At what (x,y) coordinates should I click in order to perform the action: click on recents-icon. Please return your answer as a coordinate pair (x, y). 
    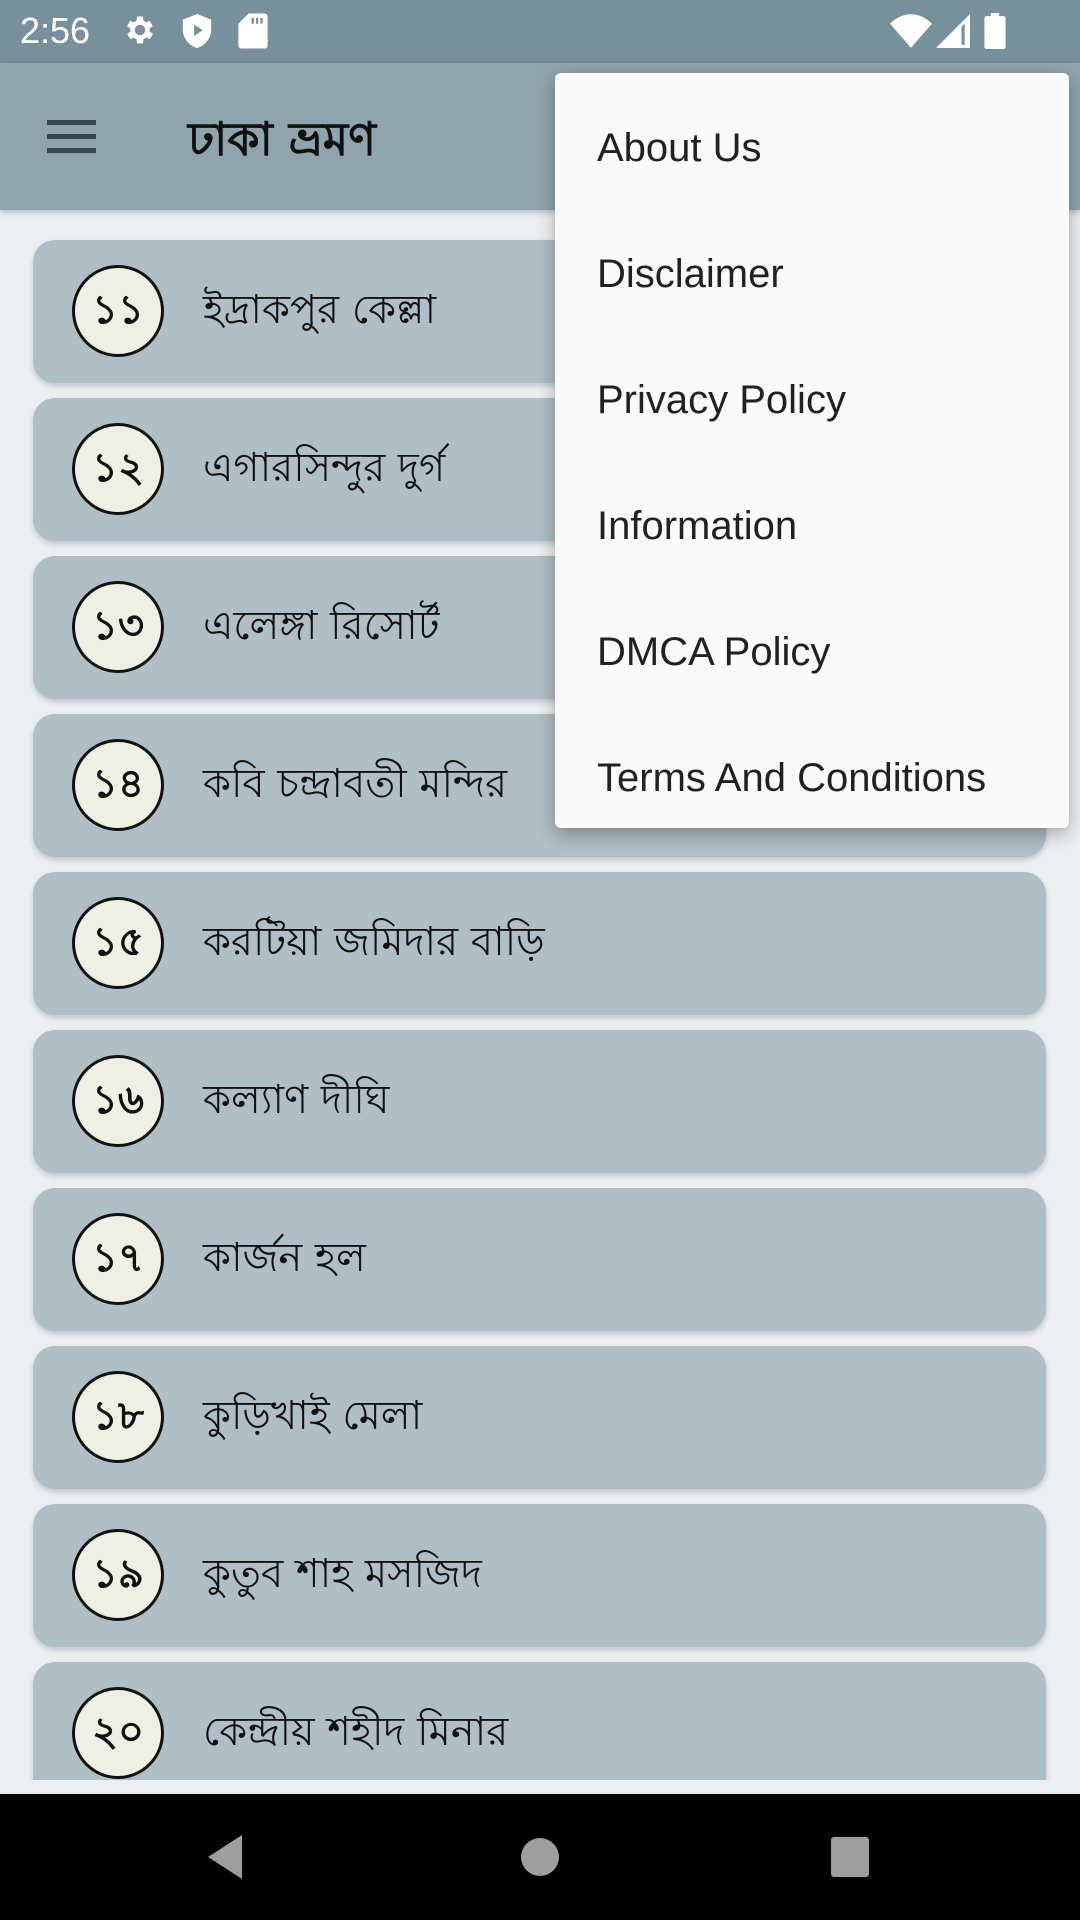
    Looking at the image, I should click on (850, 1857).